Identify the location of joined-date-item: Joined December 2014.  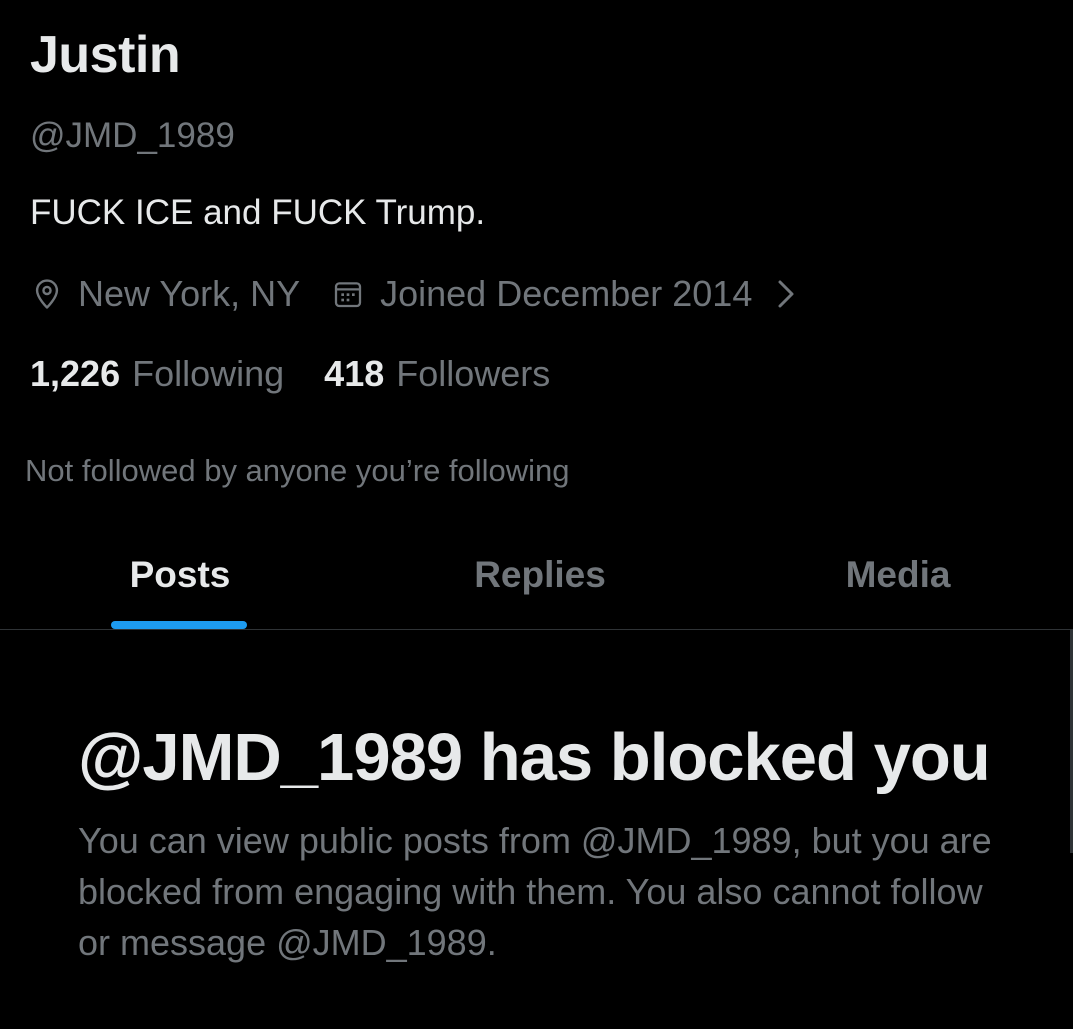
(548, 294).